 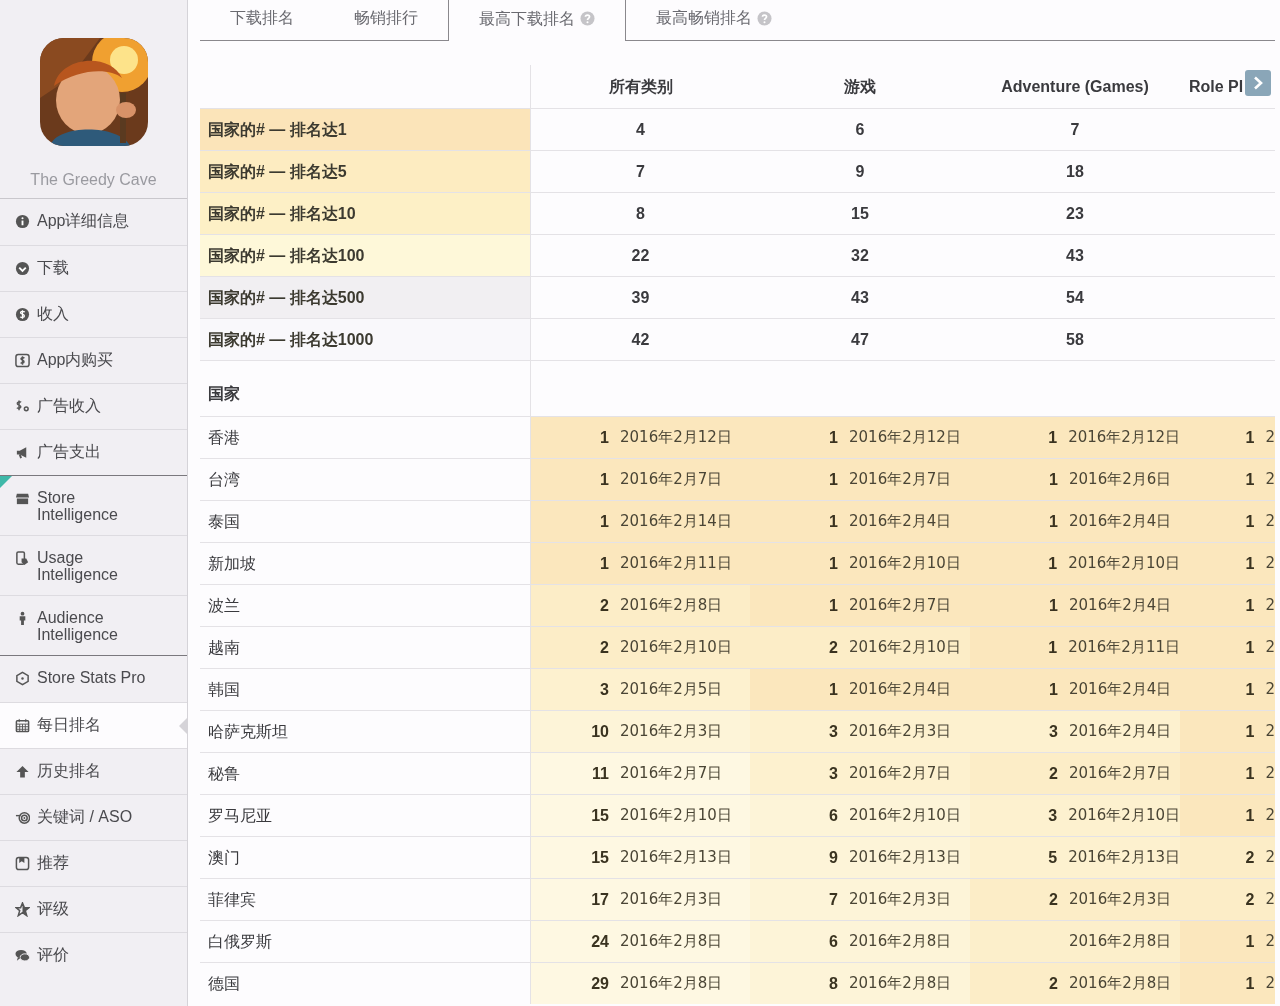 What do you see at coordinates (93, 406) in the screenshot?
I see `sidebar-item: 广告收入` at bounding box center [93, 406].